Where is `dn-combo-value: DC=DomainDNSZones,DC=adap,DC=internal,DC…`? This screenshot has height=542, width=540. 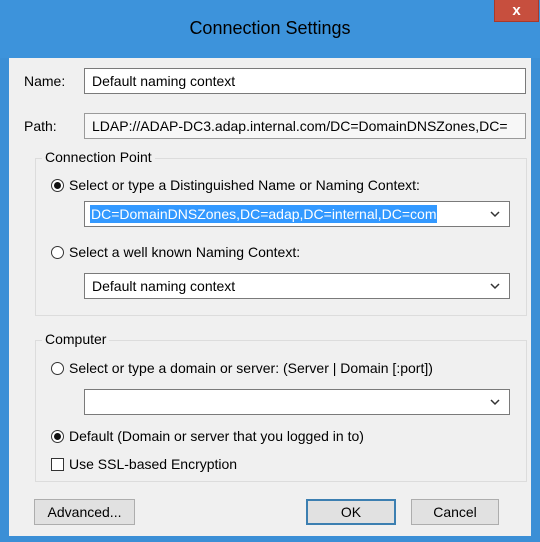
dn-combo-value: DC=DomainDNSZones,DC=adap,DC=internal,DC… is located at coordinates (264, 214).